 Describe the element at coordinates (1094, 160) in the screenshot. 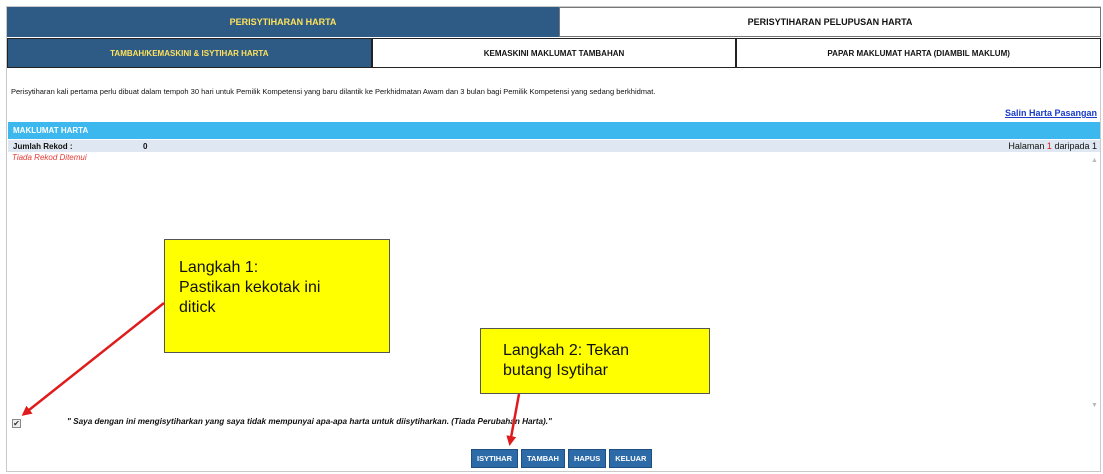

I see `scroll-up-icon: ▲` at that location.